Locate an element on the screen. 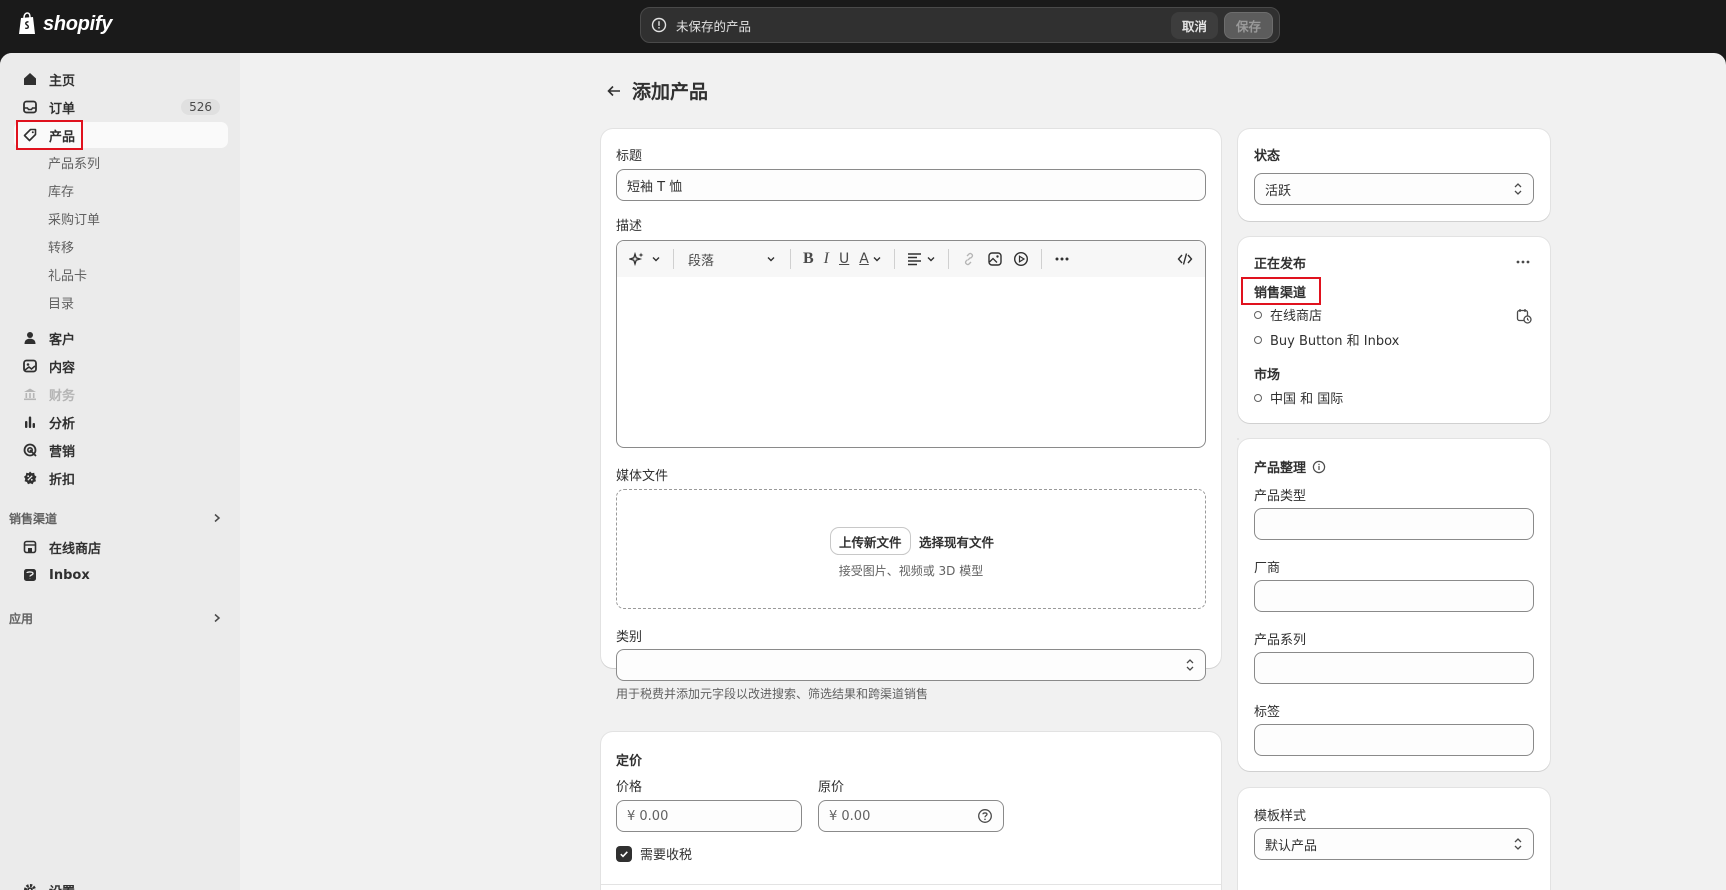  nav-purchase-orders: 采购订单 is located at coordinates (74, 218).